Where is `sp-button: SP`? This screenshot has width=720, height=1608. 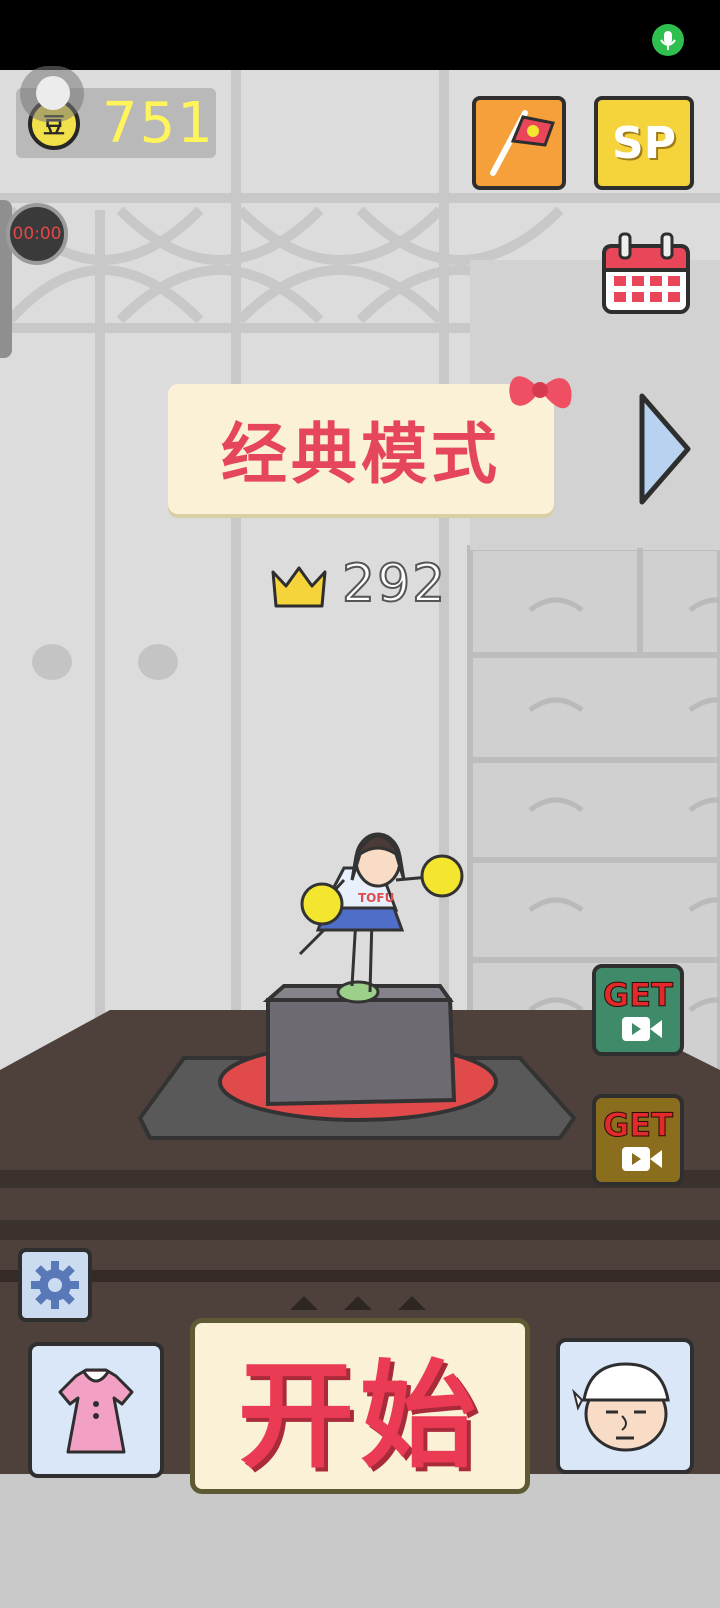
sp-button: SP is located at coordinates (644, 143).